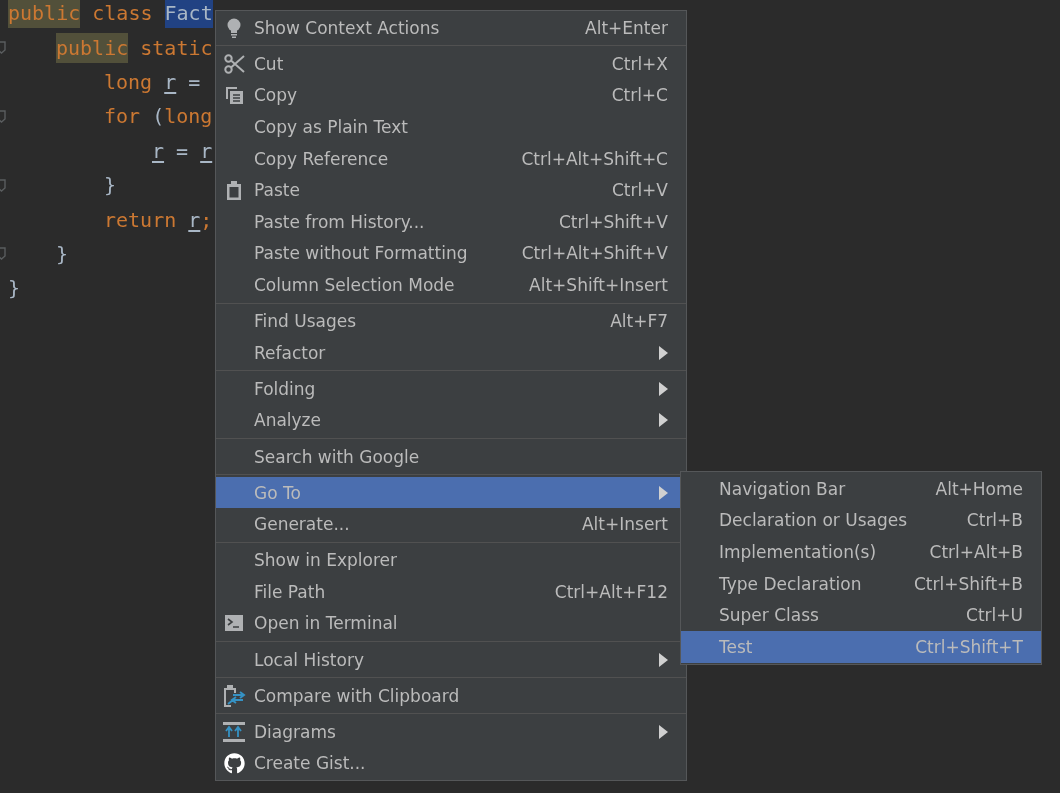 The height and width of the screenshot is (793, 1060). What do you see at coordinates (639, 63) in the screenshot?
I see `shortcut-label: Ctrl+X` at bounding box center [639, 63].